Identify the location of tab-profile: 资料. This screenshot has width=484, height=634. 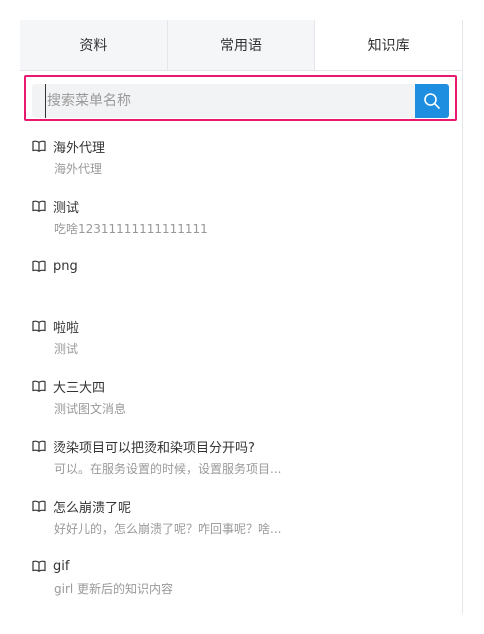
(94, 45).